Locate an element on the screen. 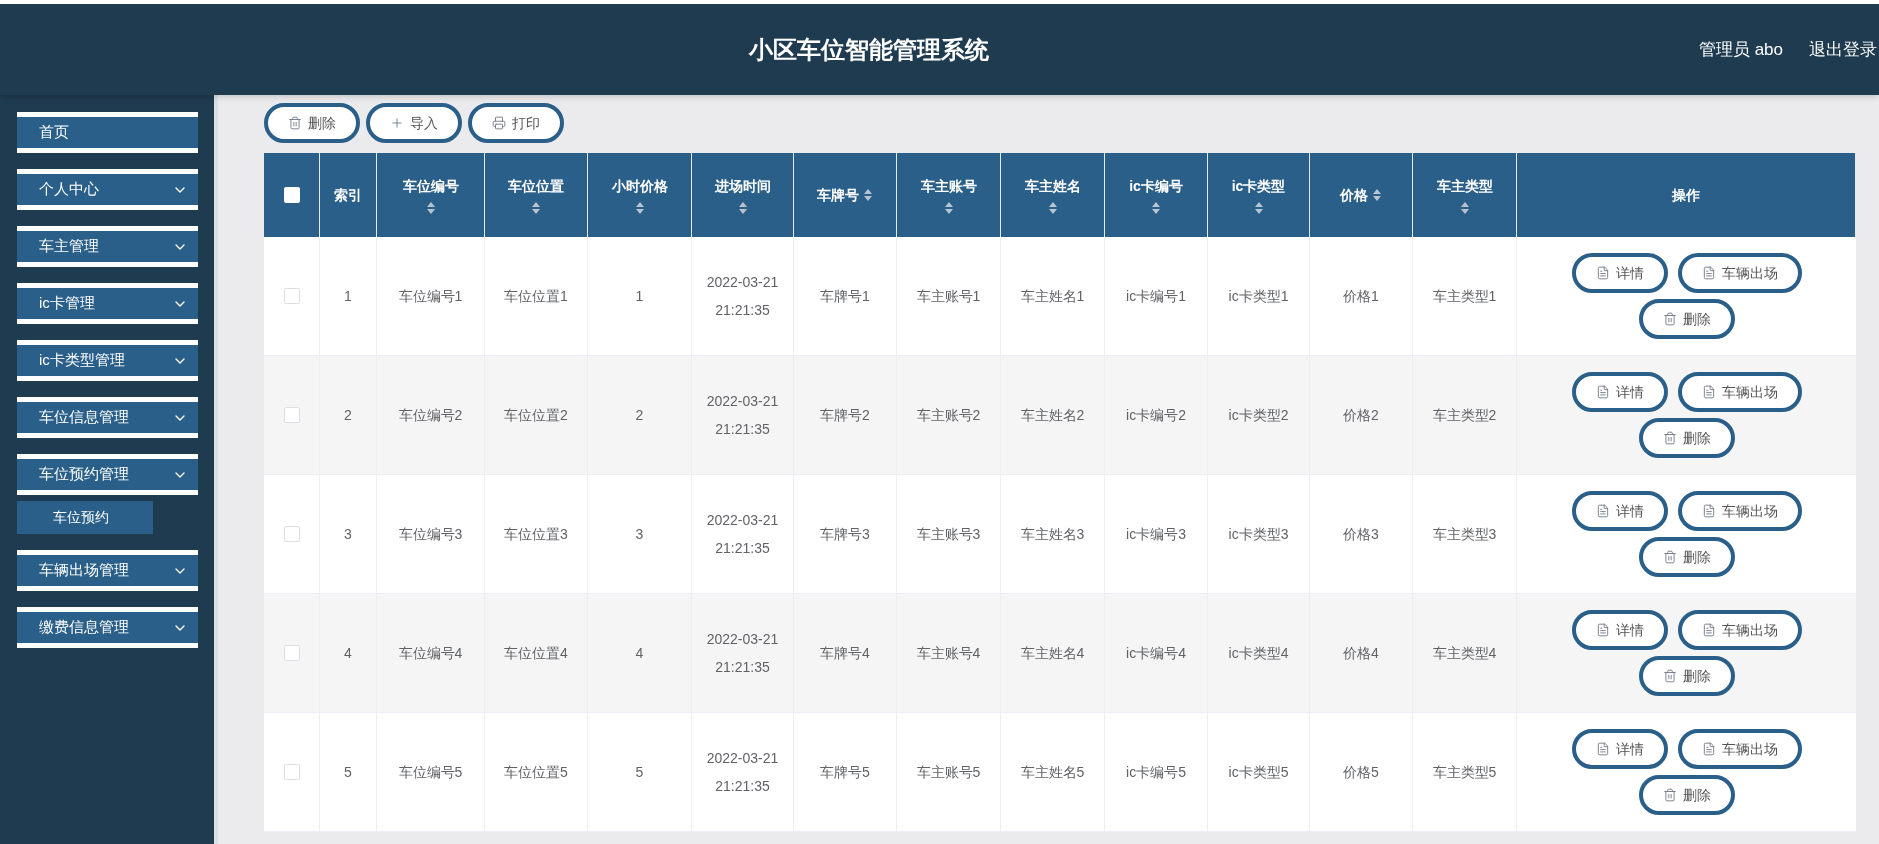  toolbar-button: 导入 is located at coordinates (414, 123).